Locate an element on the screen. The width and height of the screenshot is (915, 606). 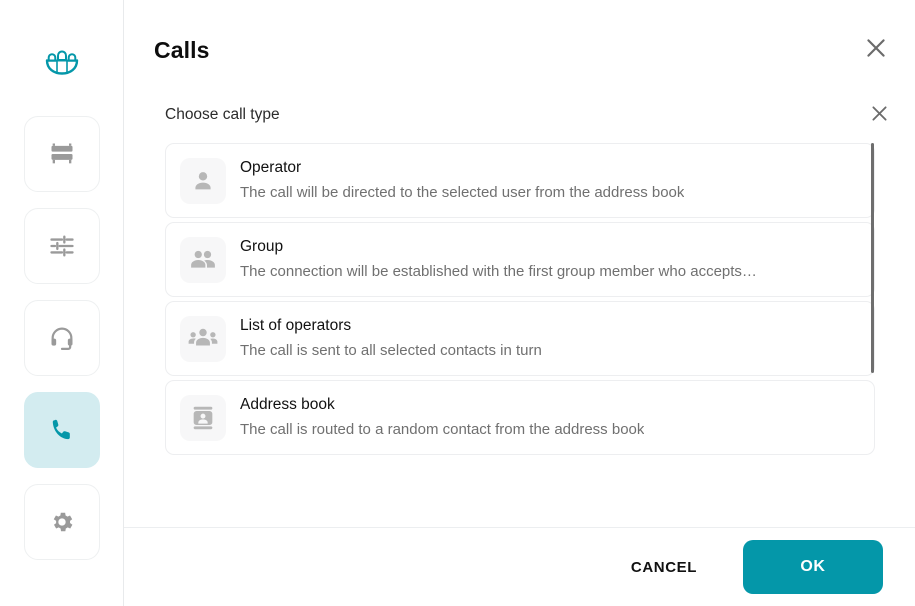
server-rack-icon is located at coordinates (62, 154).